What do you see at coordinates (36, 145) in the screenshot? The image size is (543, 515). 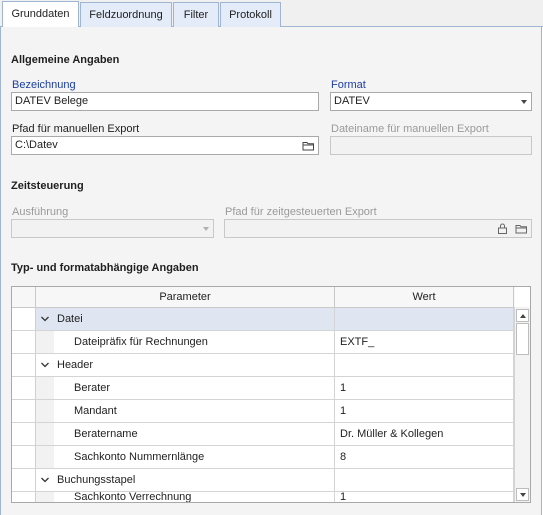 I see `pfad-value: C:\Datev` at bounding box center [36, 145].